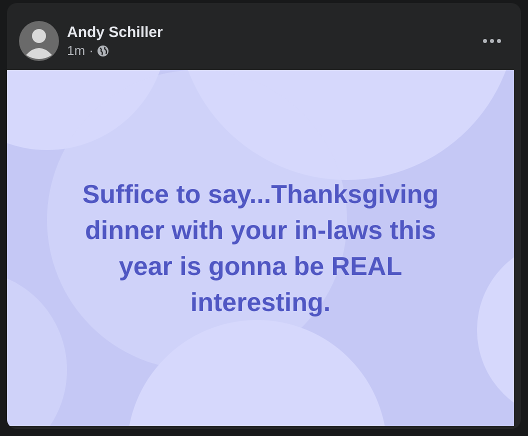  What do you see at coordinates (103, 50) in the screenshot?
I see `globe-icon` at bounding box center [103, 50].